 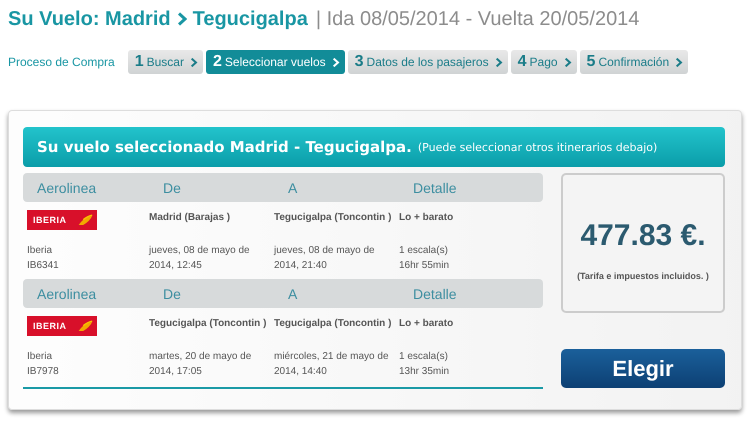 I want to click on step-tab: 3 Datos de los pasajeros, so click(x=428, y=62).